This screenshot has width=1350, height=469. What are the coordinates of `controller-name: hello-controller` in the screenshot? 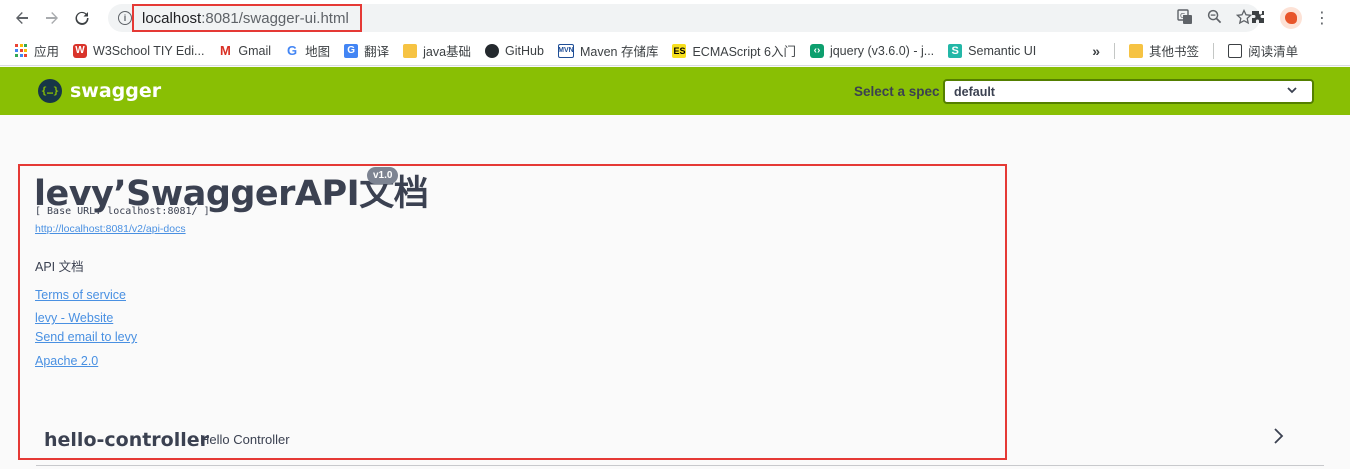 It's located at (127, 440).